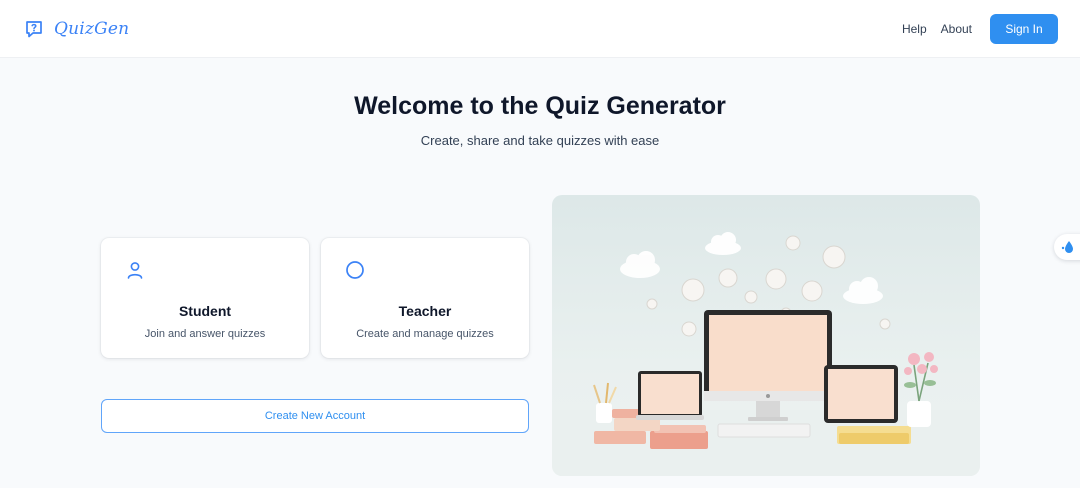 This screenshot has width=1080, height=488. I want to click on teacher-card-title: Teacher, so click(425, 311).